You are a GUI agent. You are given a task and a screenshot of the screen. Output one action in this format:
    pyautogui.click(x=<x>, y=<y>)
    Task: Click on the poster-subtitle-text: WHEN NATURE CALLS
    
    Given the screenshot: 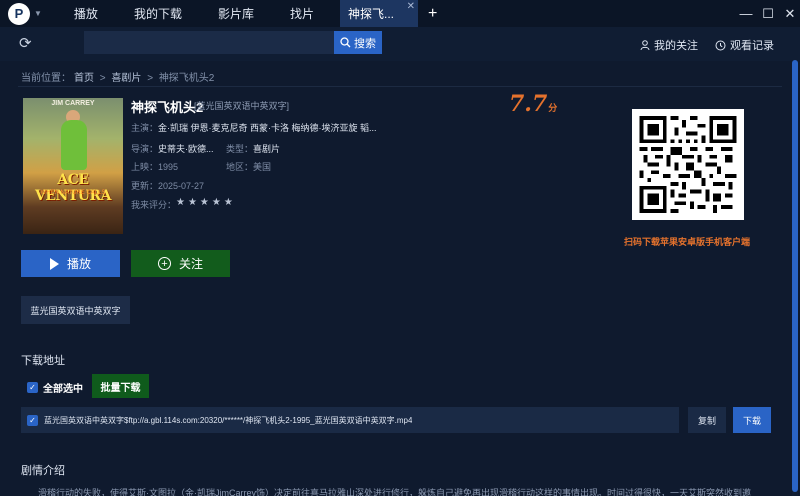 What is the action you would take?
    pyautogui.click(x=73, y=193)
    